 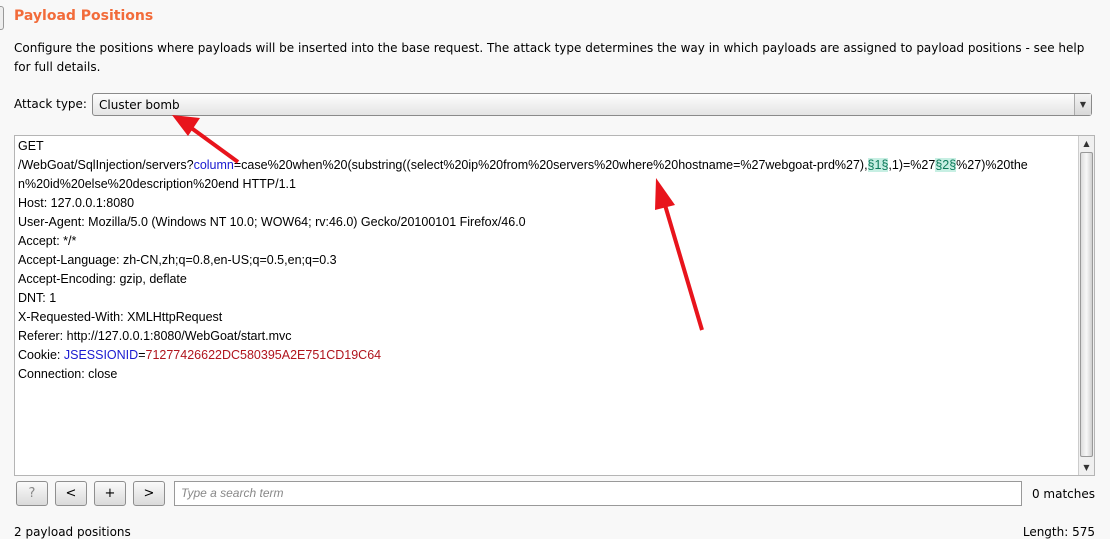 What do you see at coordinates (206, 139) in the screenshot?
I see `arrow-to-attack-type` at bounding box center [206, 139].